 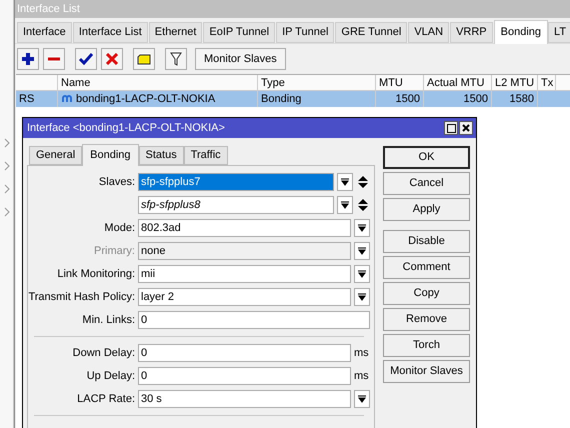 What do you see at coordinates (317, 82) in the screenshot?
I see `column-header: Type` at bounding box center [317, 82].